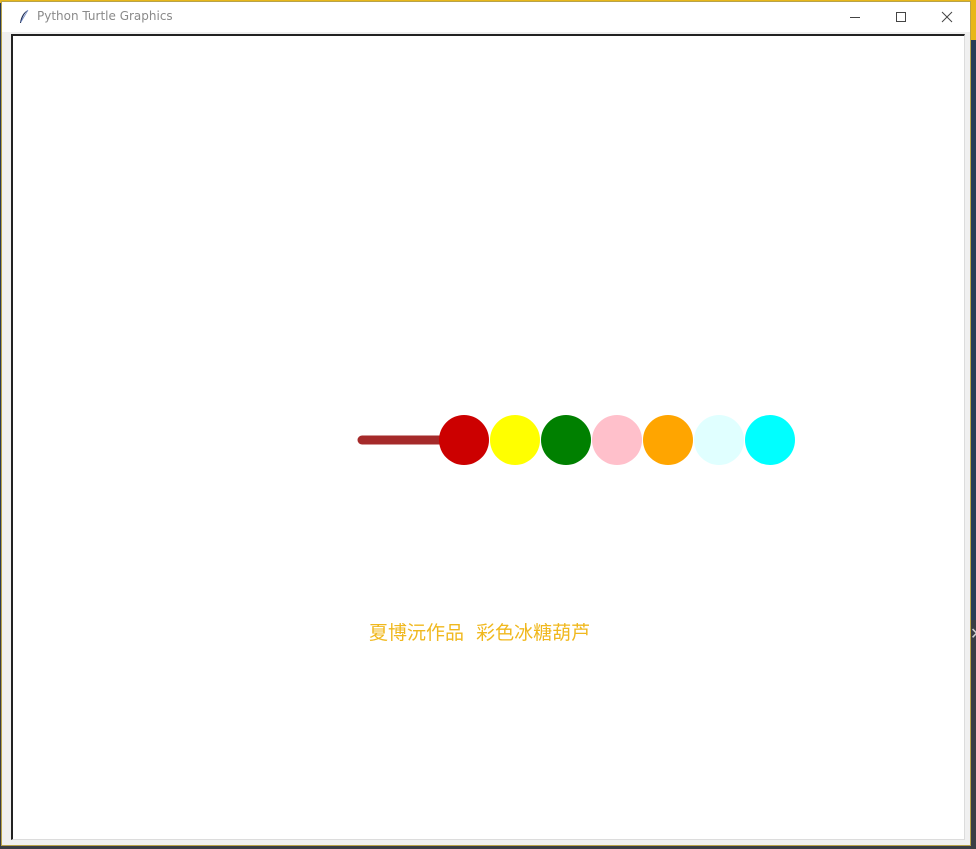 The height and width of the screenshot is (849, 976). What do you see at coordinates (719, 440) in the screenshot?
I see `ball-lightcyan` at bounding box center [719, 440].